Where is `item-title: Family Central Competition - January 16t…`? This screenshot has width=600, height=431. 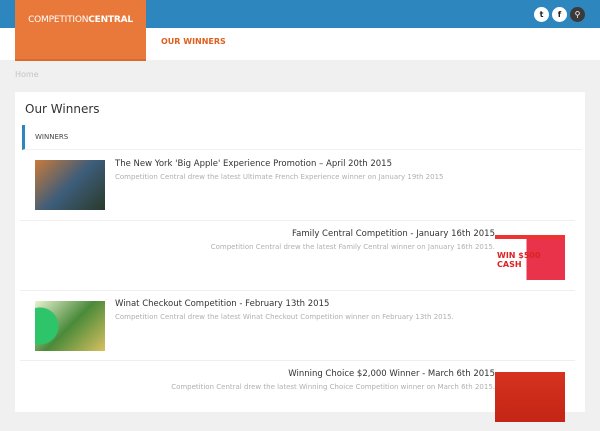 item-title: Family Central Competition - January 16t… is located at coordinates (353, 234).